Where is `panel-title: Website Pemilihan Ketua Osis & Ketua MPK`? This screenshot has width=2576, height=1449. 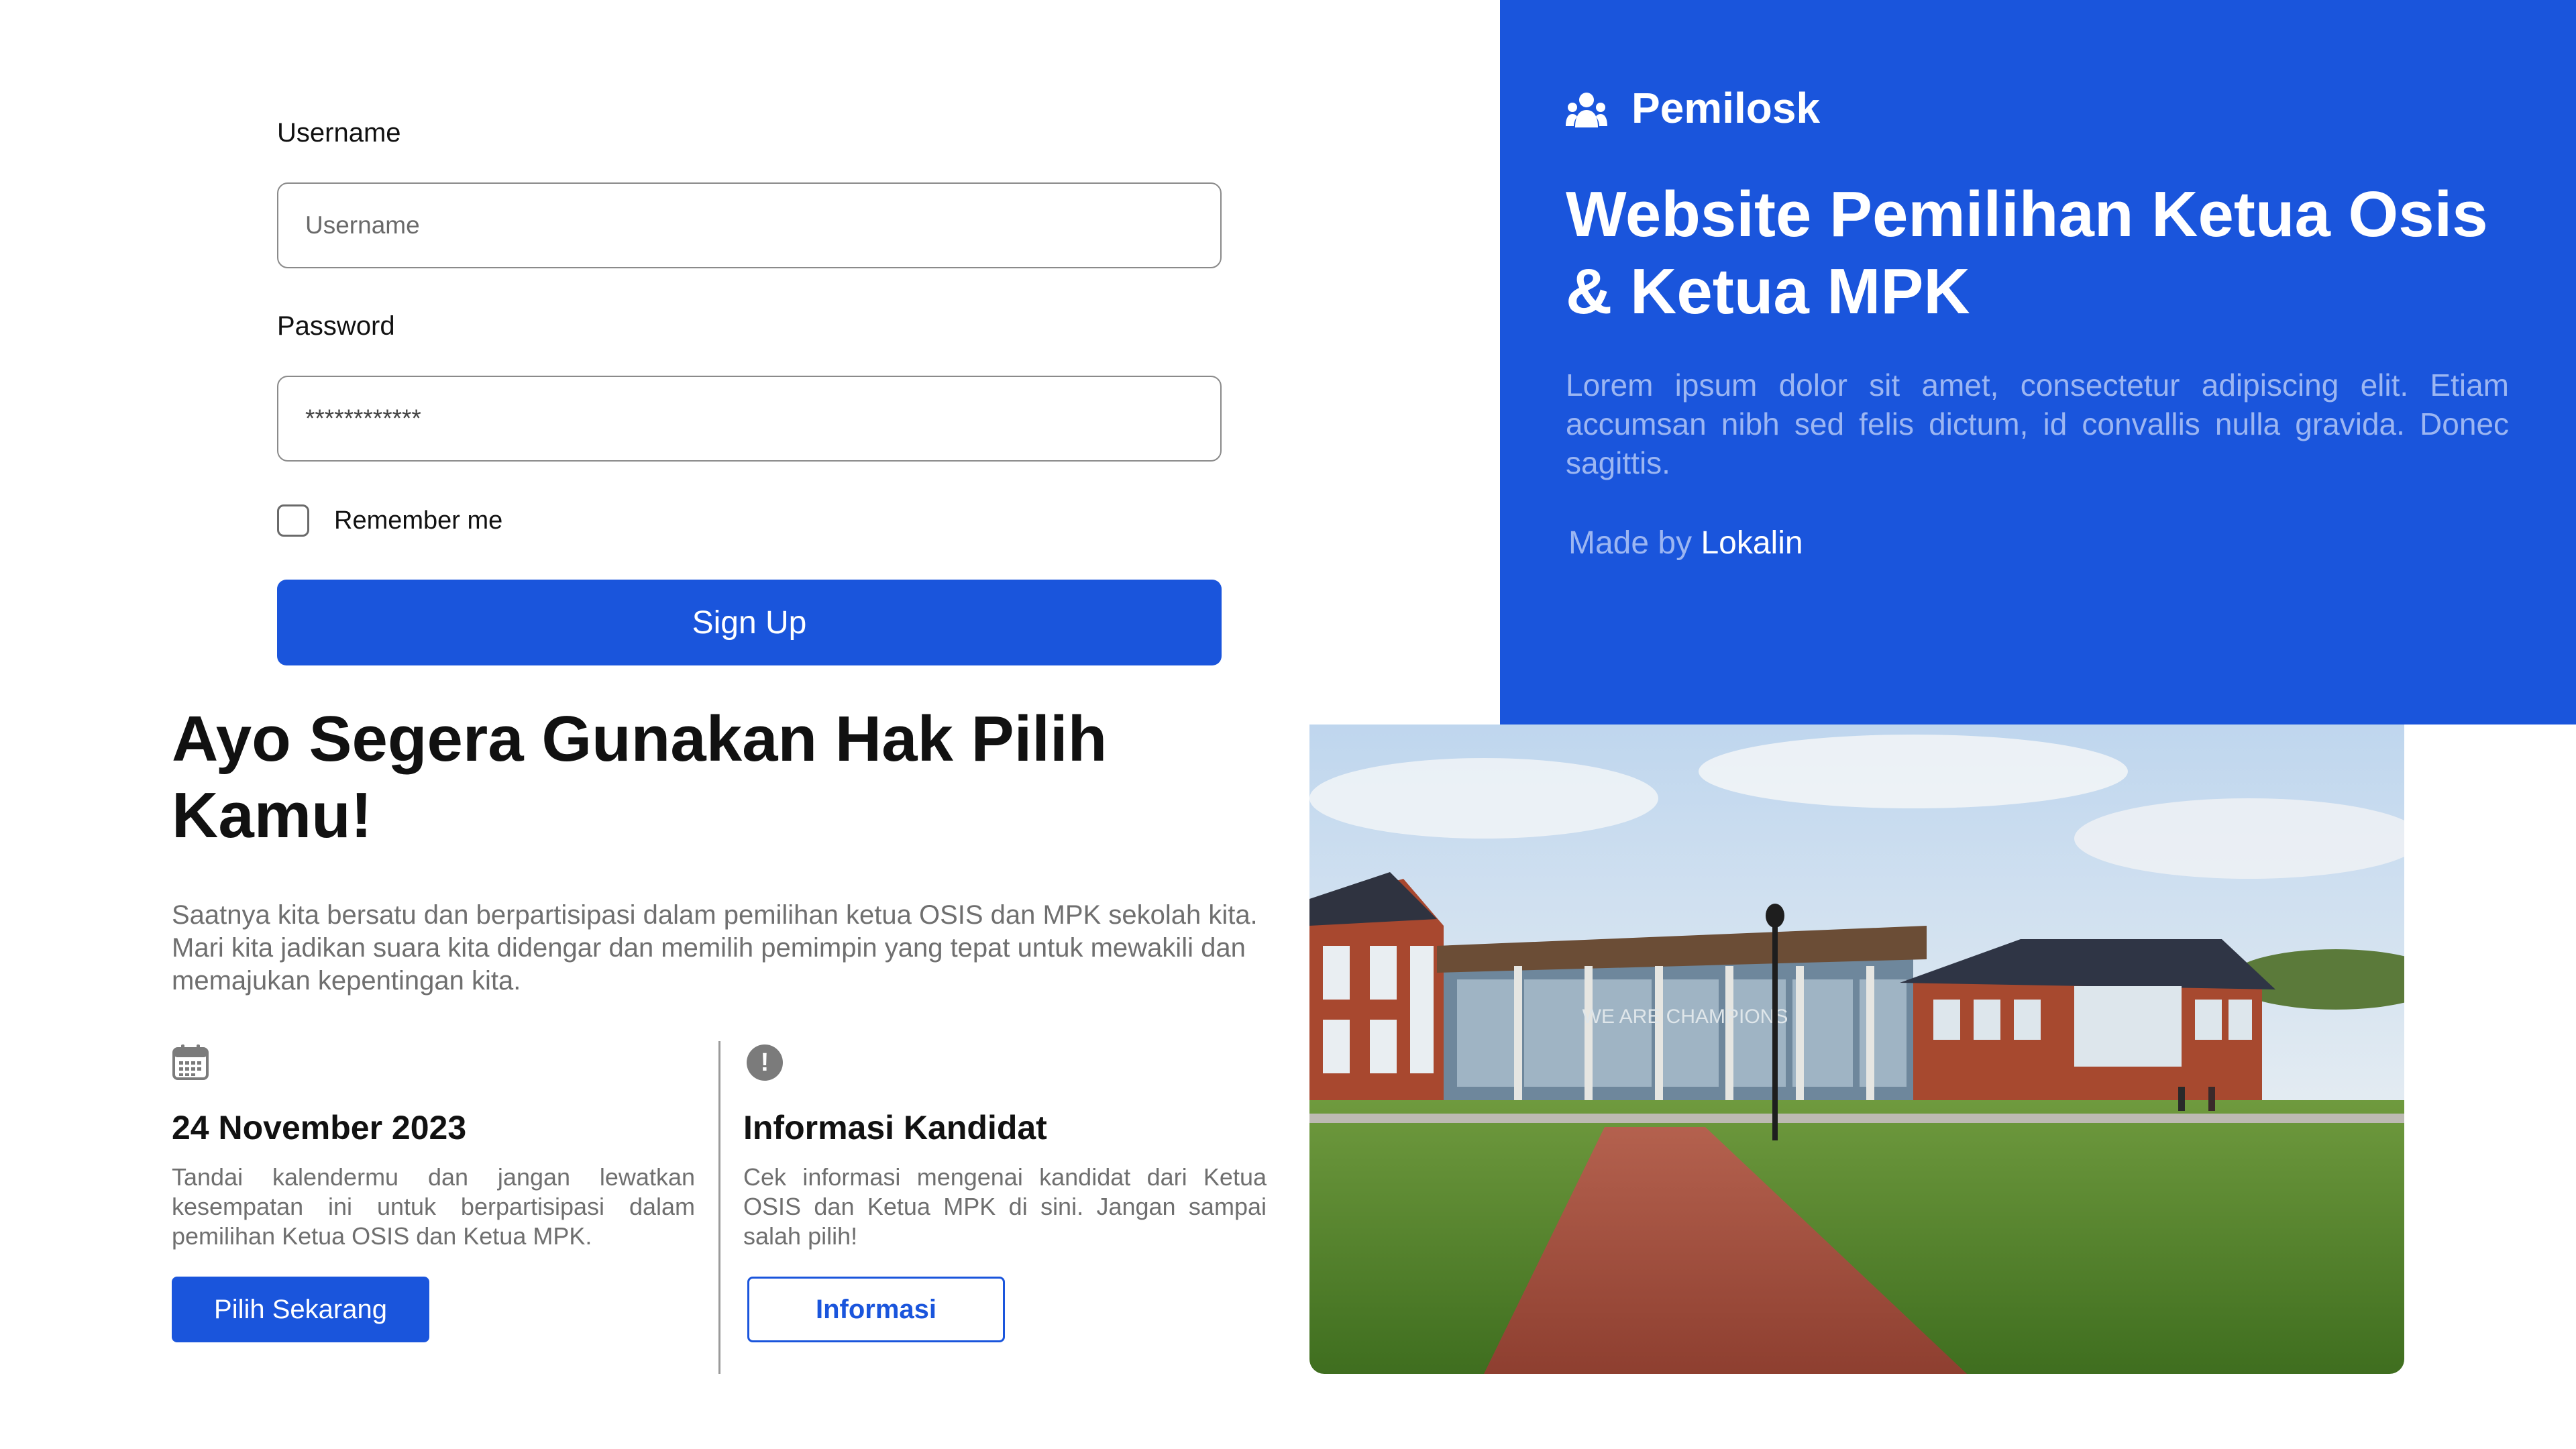 panel-title: Website Pemilihan Ketua Osis & Ketua MPK is located at coordinates (2027, 252).